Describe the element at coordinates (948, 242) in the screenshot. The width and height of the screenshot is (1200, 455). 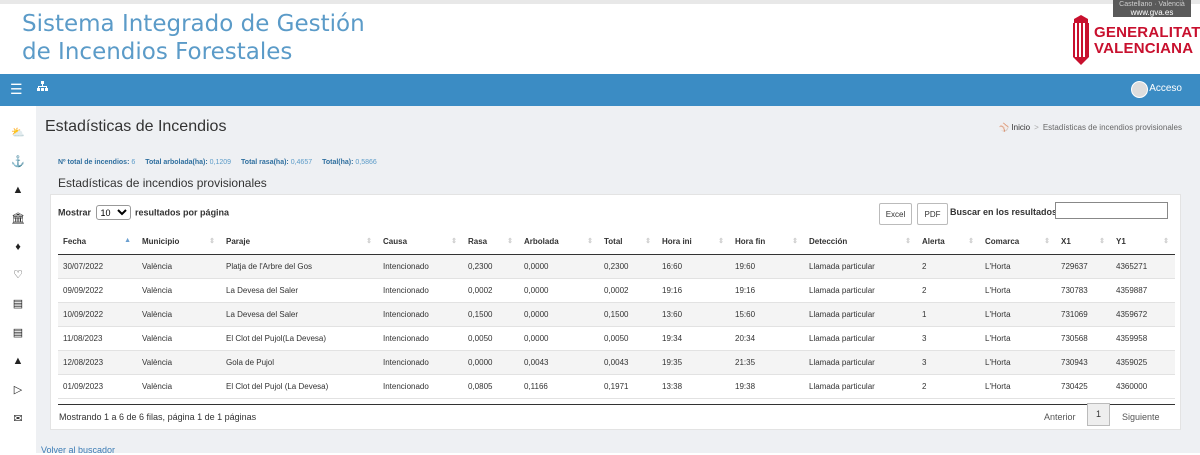
I see `col-alerta: Alerta ⇕` at that location.